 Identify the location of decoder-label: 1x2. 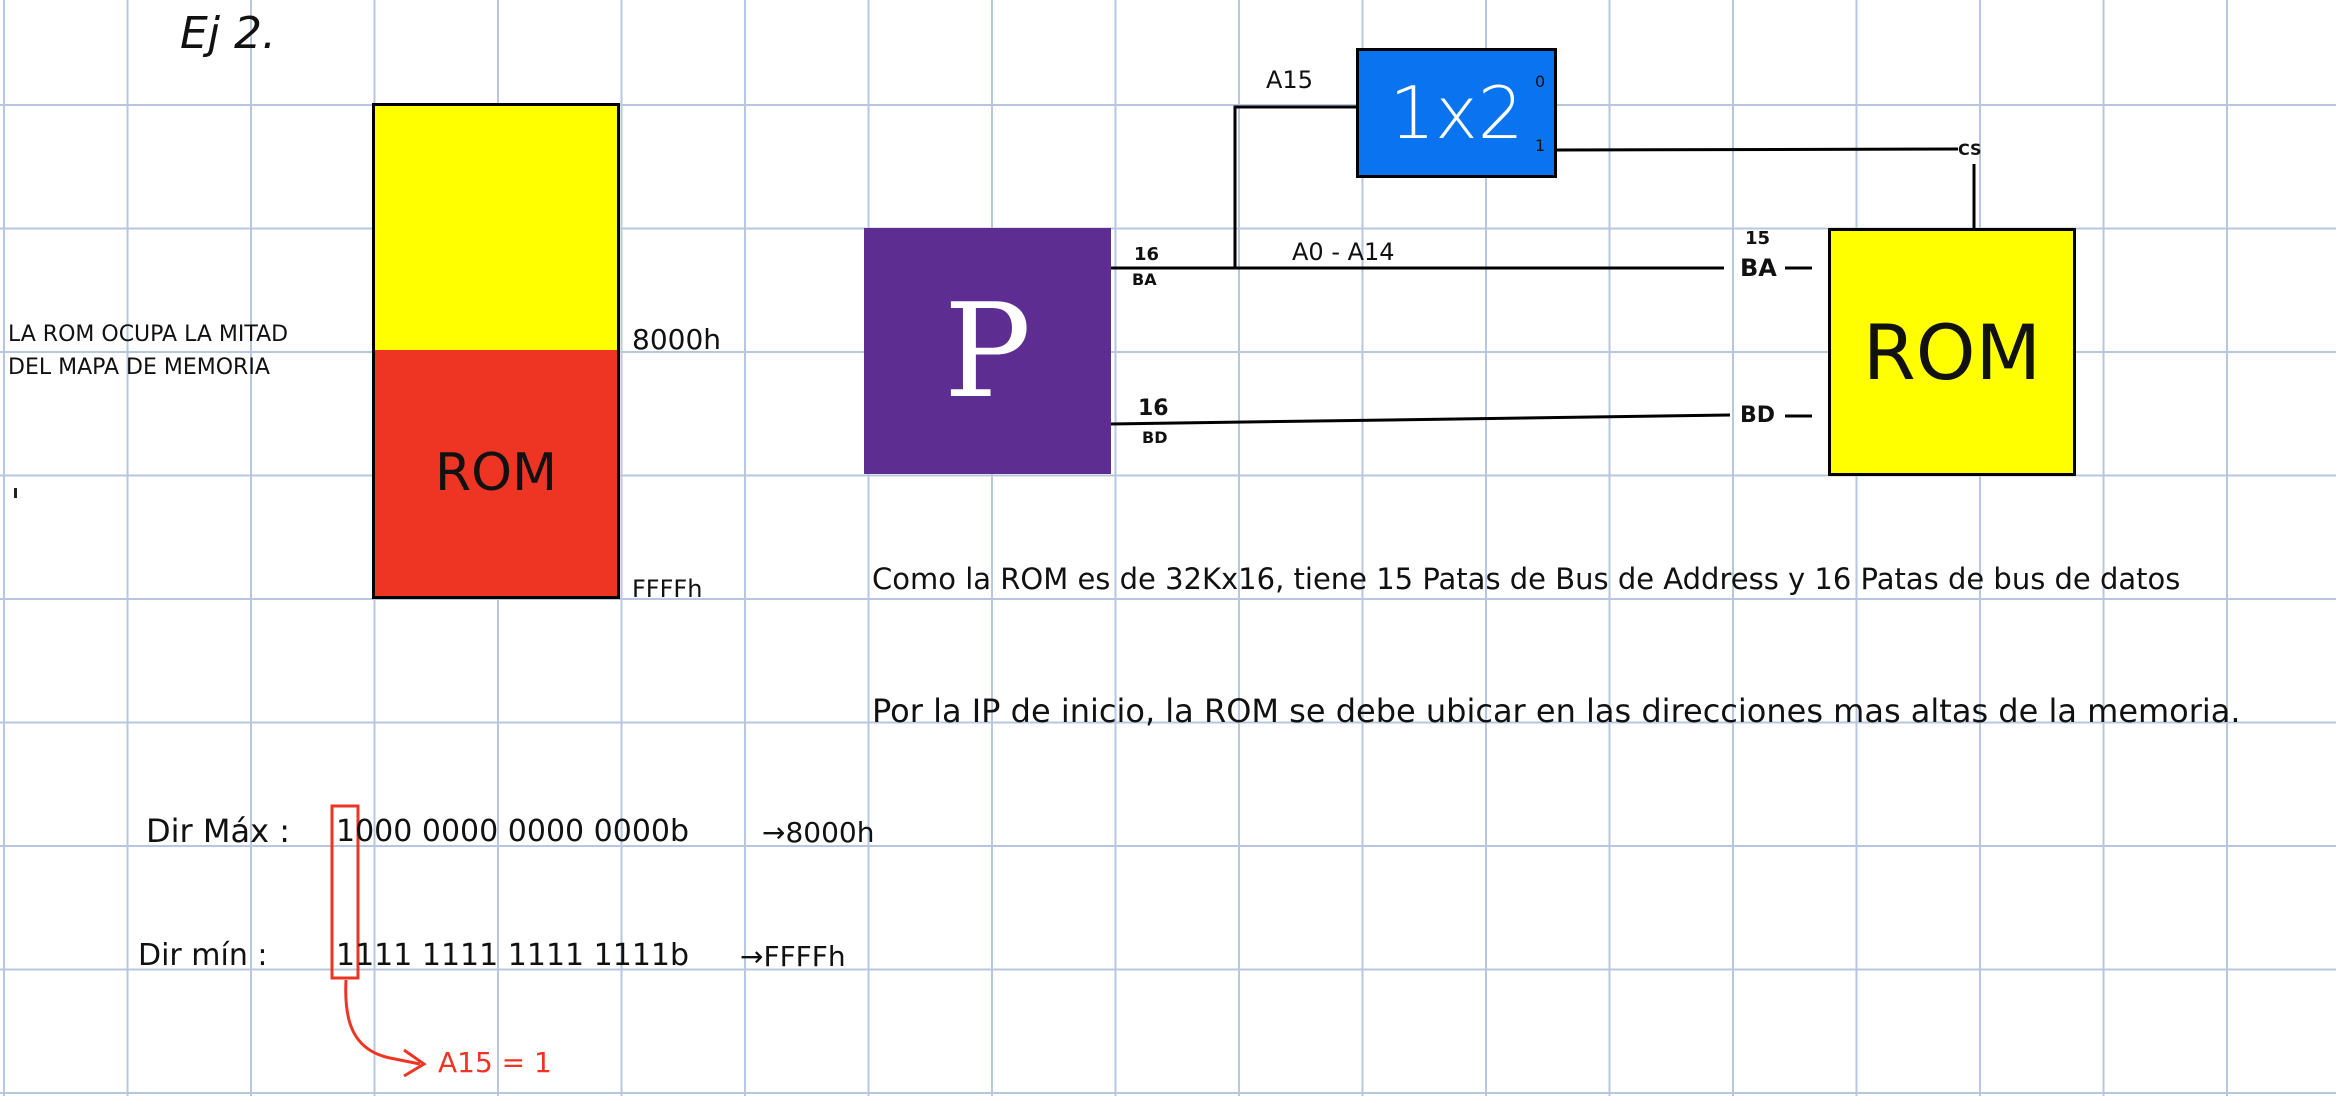
(1456, 113).